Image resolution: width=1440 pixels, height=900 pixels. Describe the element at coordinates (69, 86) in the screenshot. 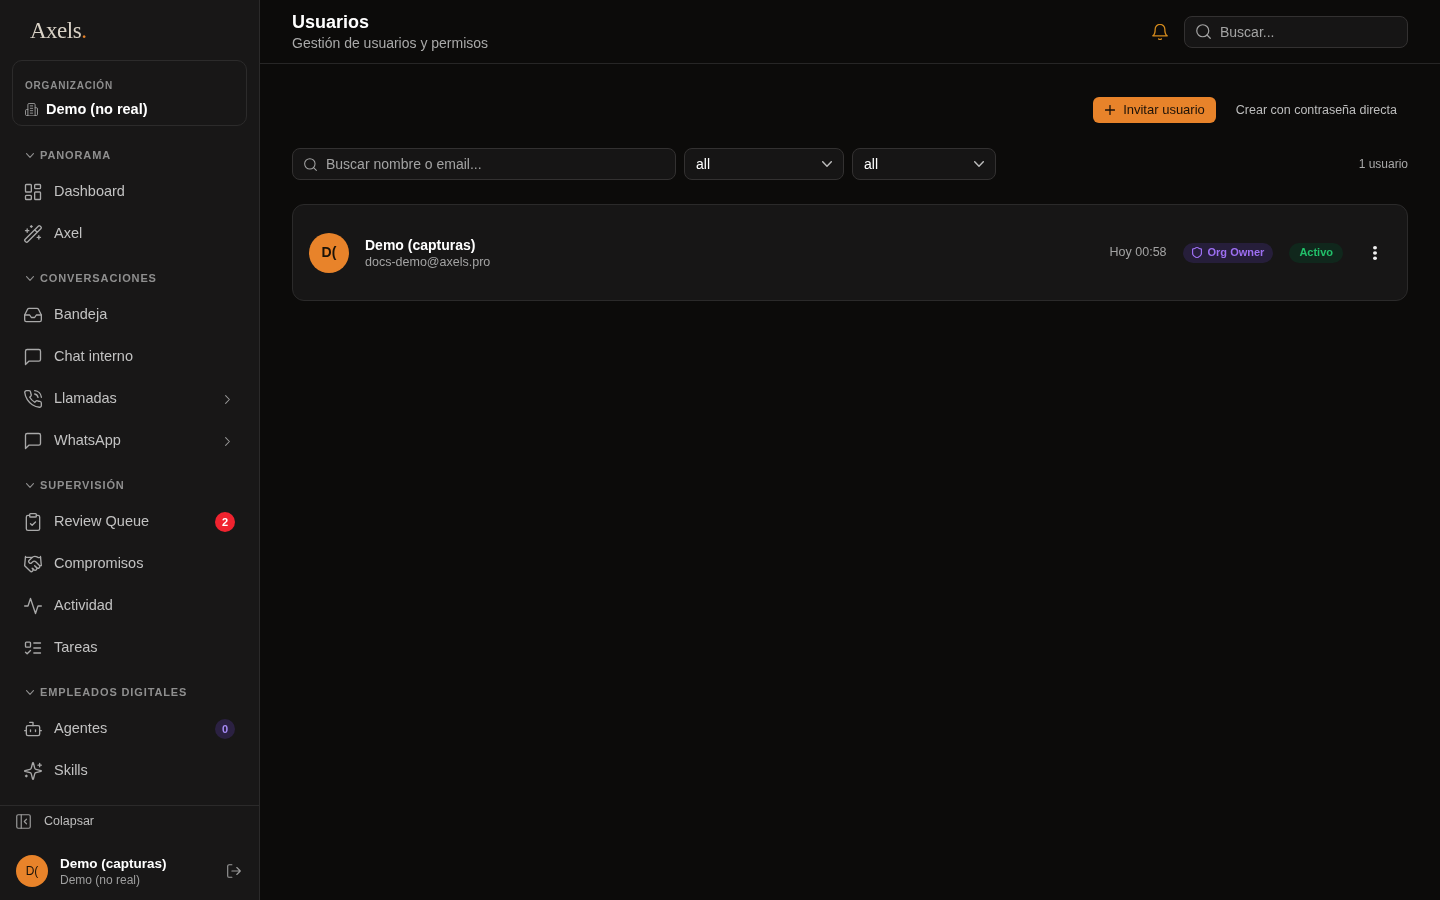

I see `organization-label: ORGANIZACIÓN` at that location.